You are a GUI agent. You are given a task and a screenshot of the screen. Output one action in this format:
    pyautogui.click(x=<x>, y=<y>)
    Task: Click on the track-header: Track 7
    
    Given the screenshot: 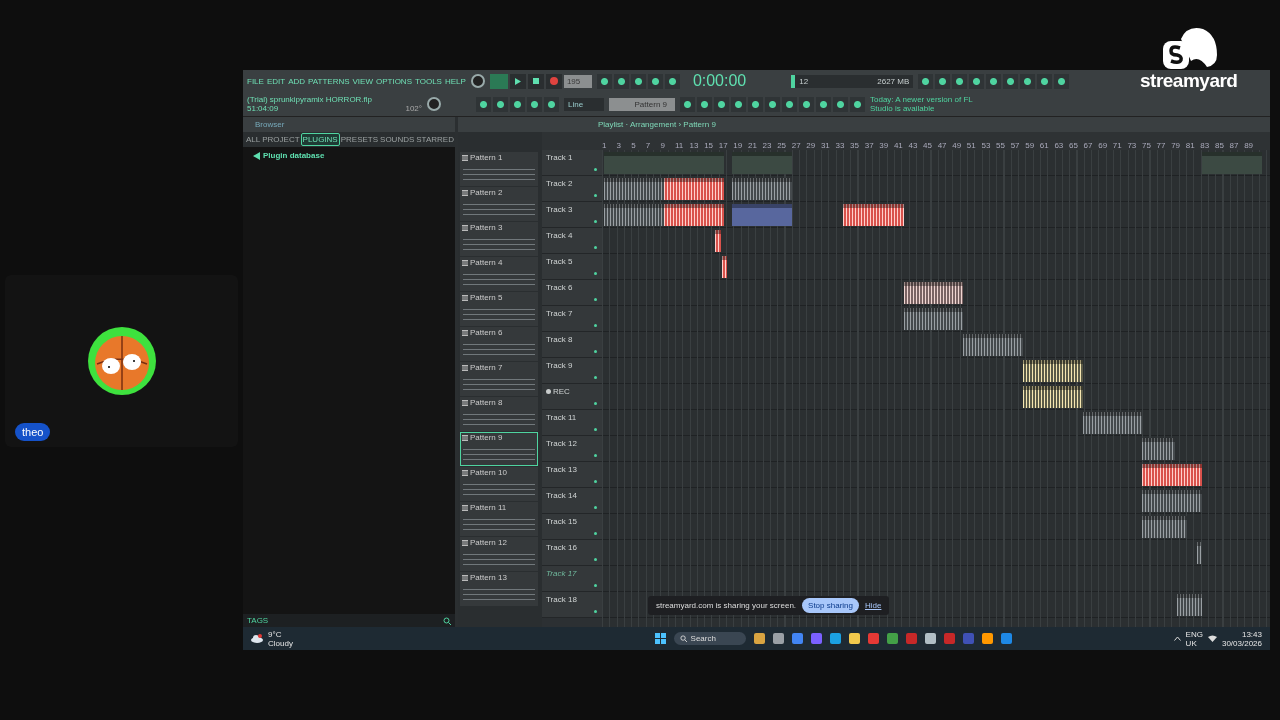 What is the action you would take?
    pyautogui.click(x=572, y=319)
    